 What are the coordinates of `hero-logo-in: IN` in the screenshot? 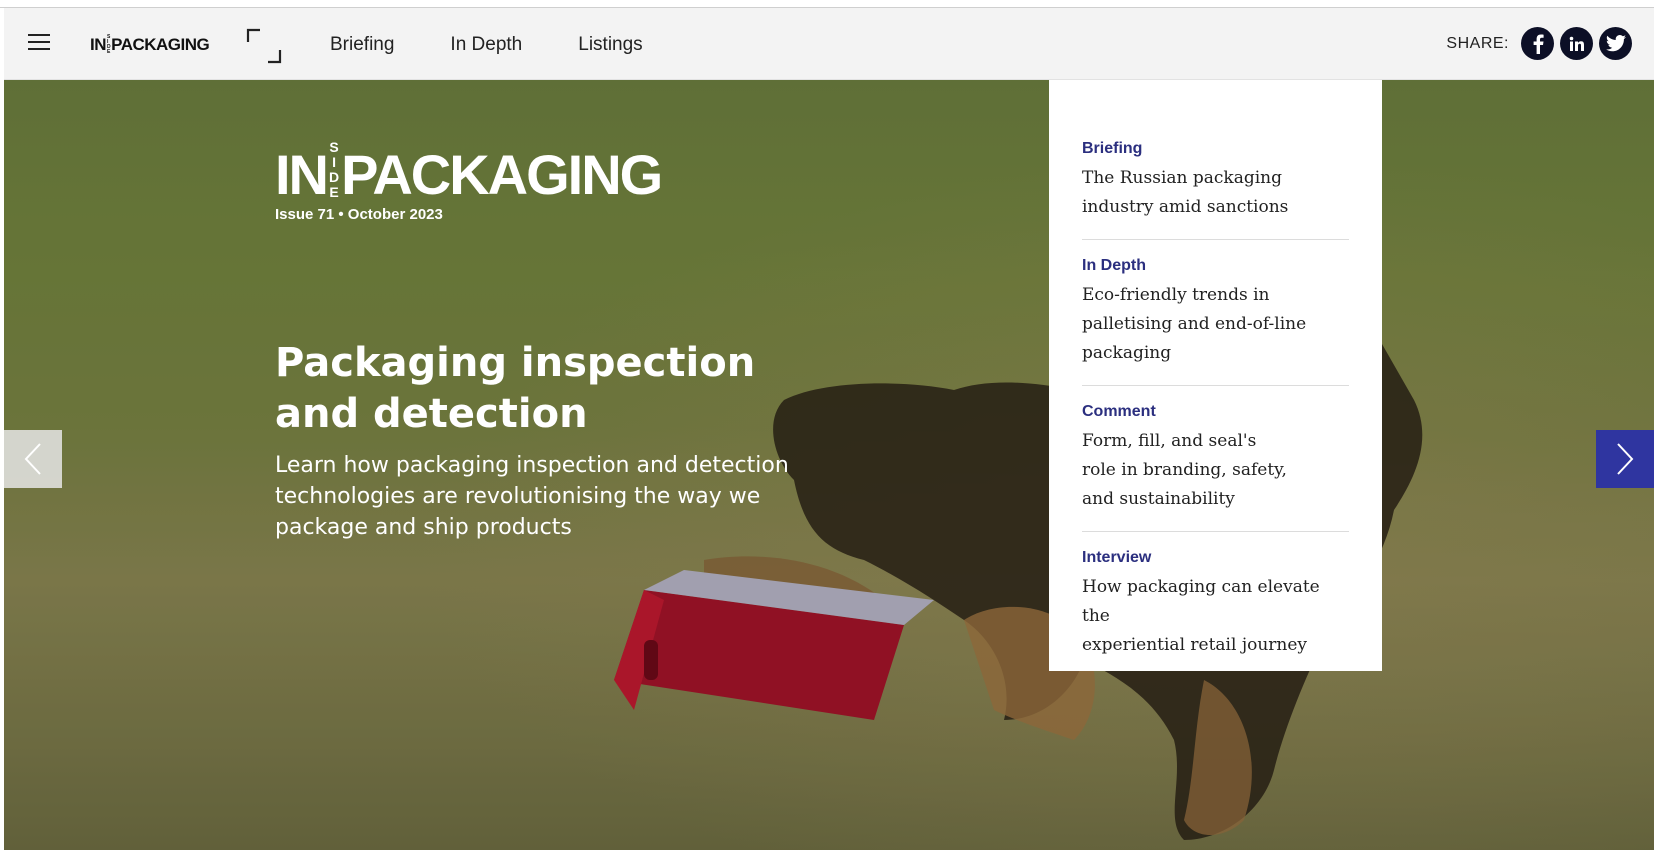 It's located at (302, 174).